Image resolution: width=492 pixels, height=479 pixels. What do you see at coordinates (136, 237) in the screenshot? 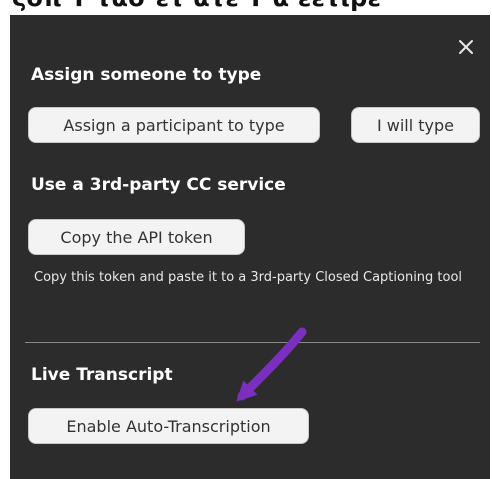
I see `copy-api-token-button: Copy the API token` at bounding box center [136, 237].